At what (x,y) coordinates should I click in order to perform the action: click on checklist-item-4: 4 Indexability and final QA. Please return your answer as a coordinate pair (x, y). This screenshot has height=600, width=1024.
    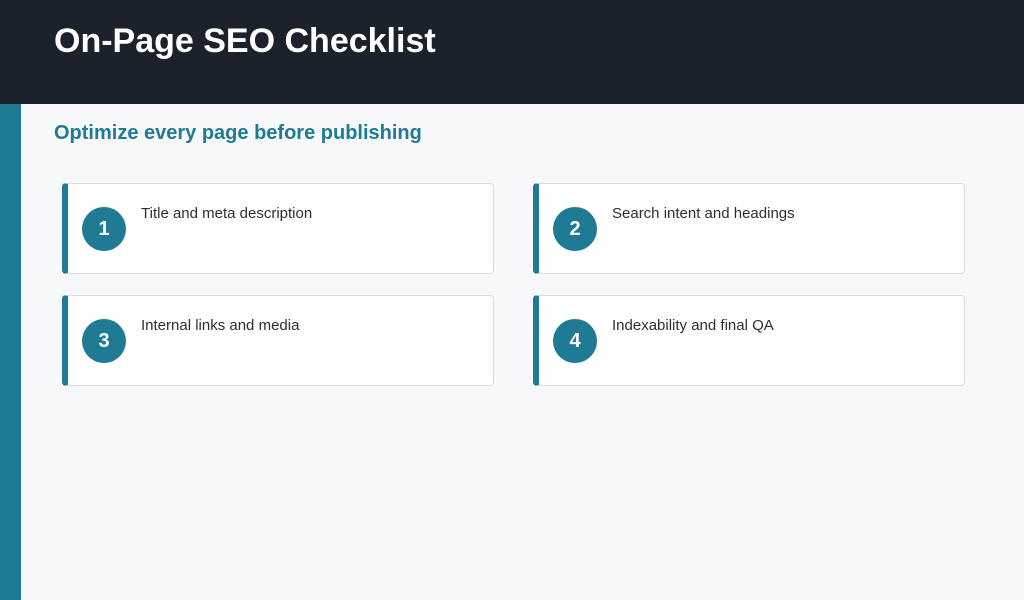
    Looking at the image, I should click on (749, 340).